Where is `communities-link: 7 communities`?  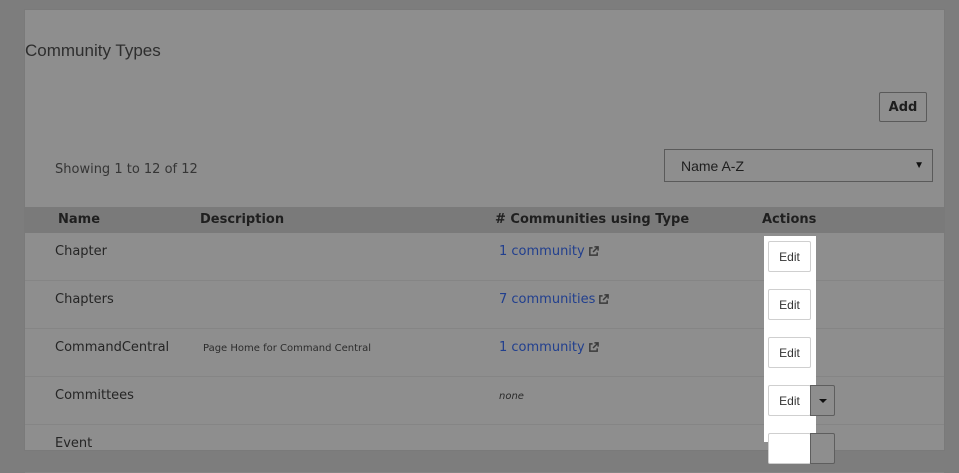 communities-link: 7 communities is located at coordinates (554, 299).